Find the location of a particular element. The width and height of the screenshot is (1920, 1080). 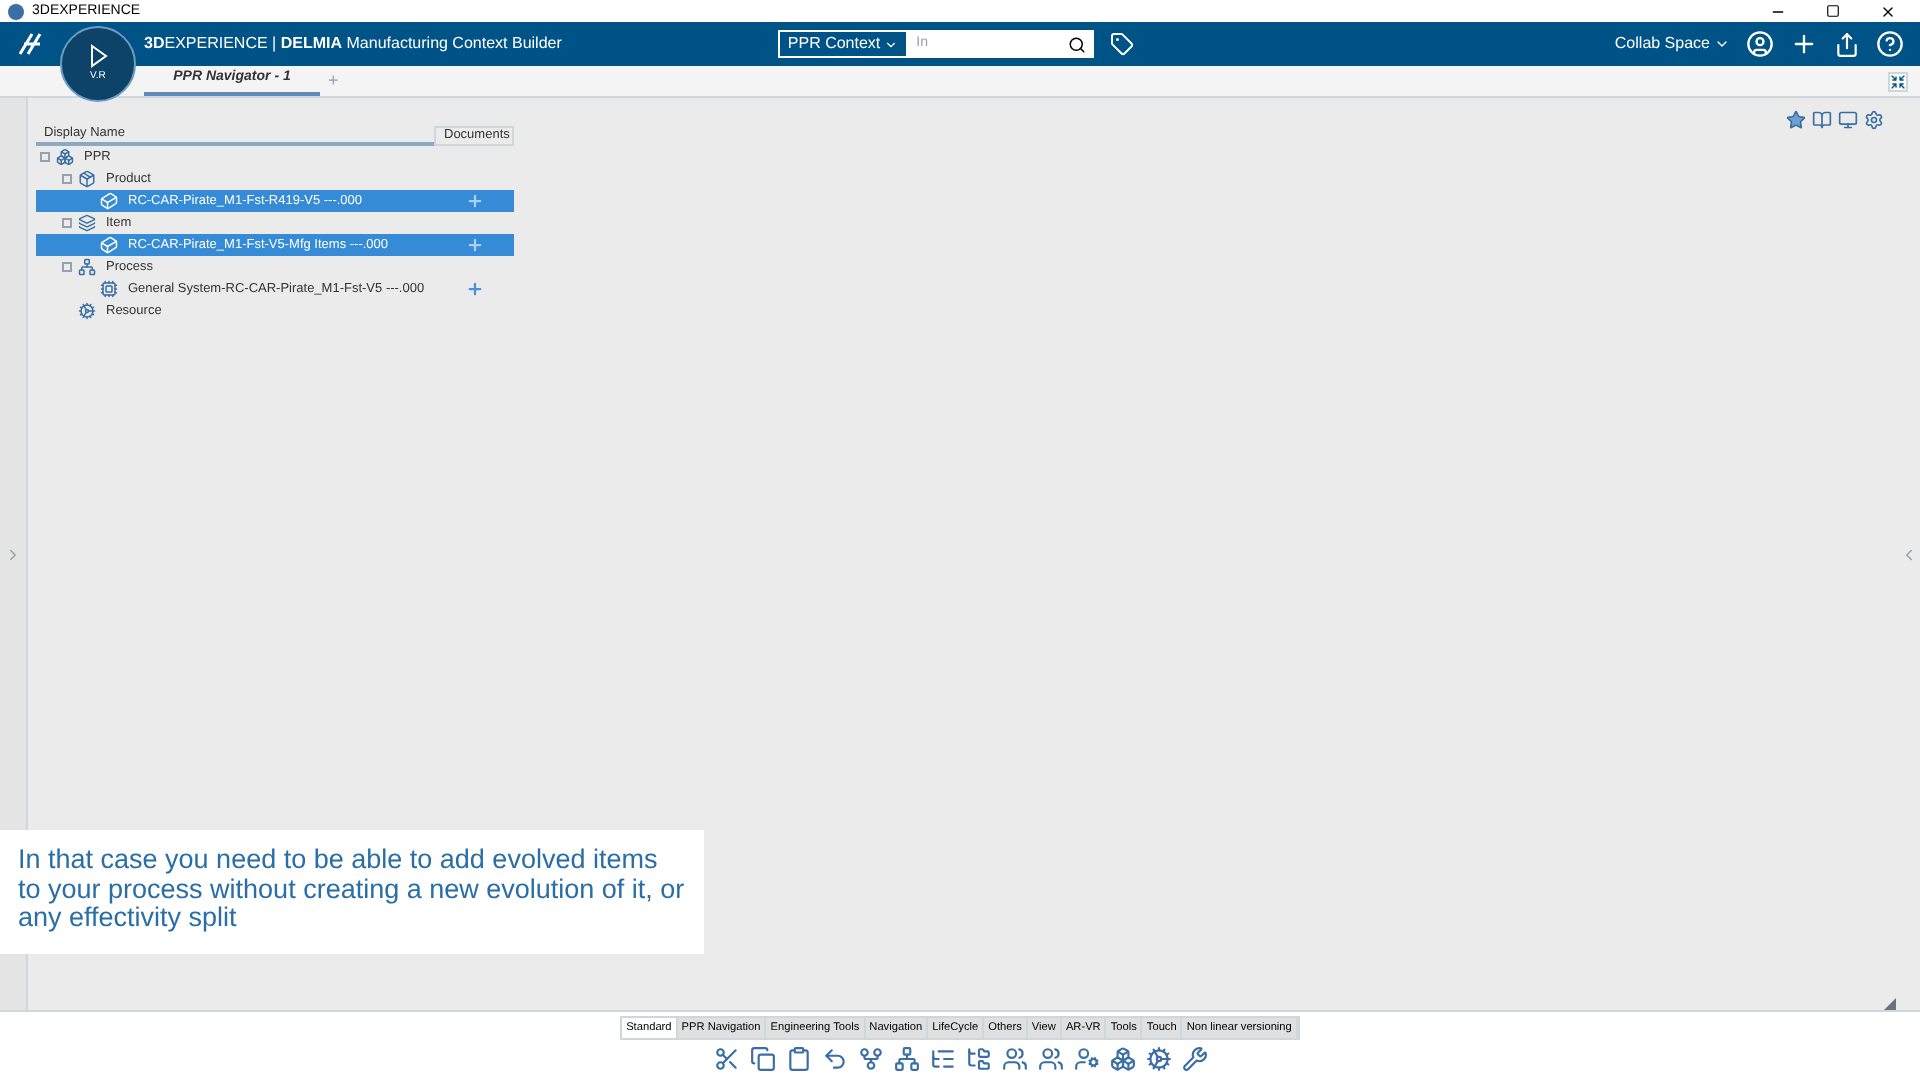

app-icon is located at coordinates (16, 11).